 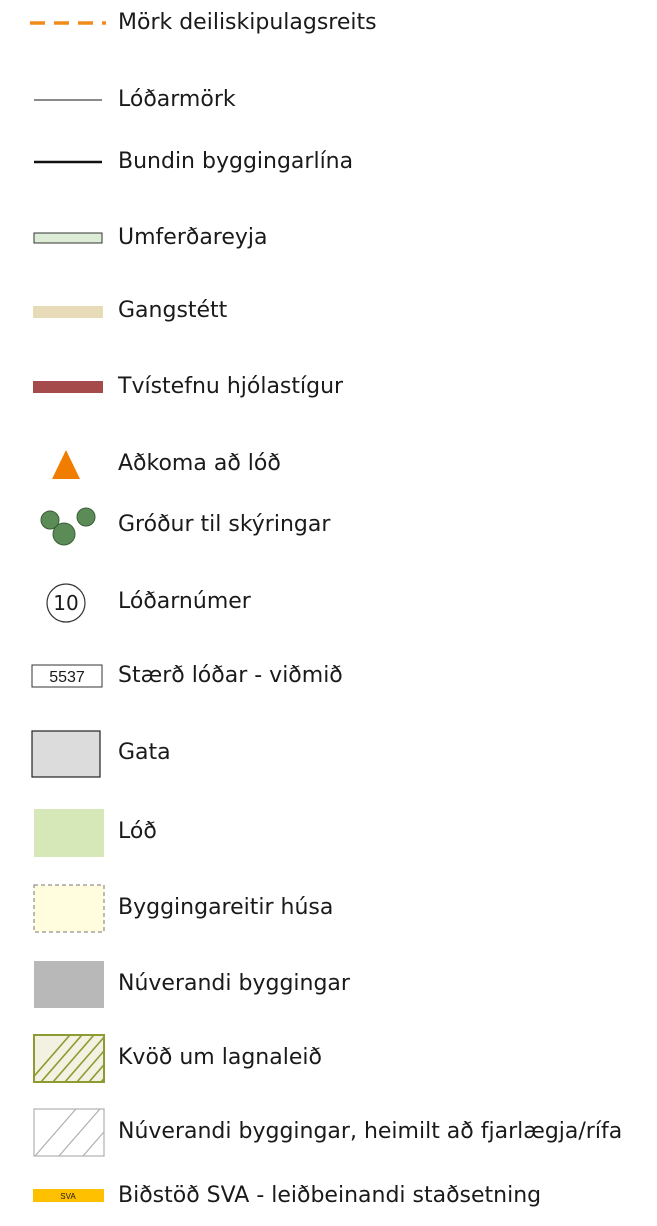 What do you see at coordinates (199, 463) in the screenshot?
I see `legend-label: Aðkoma að lóð` at bounding box center [199, 463].